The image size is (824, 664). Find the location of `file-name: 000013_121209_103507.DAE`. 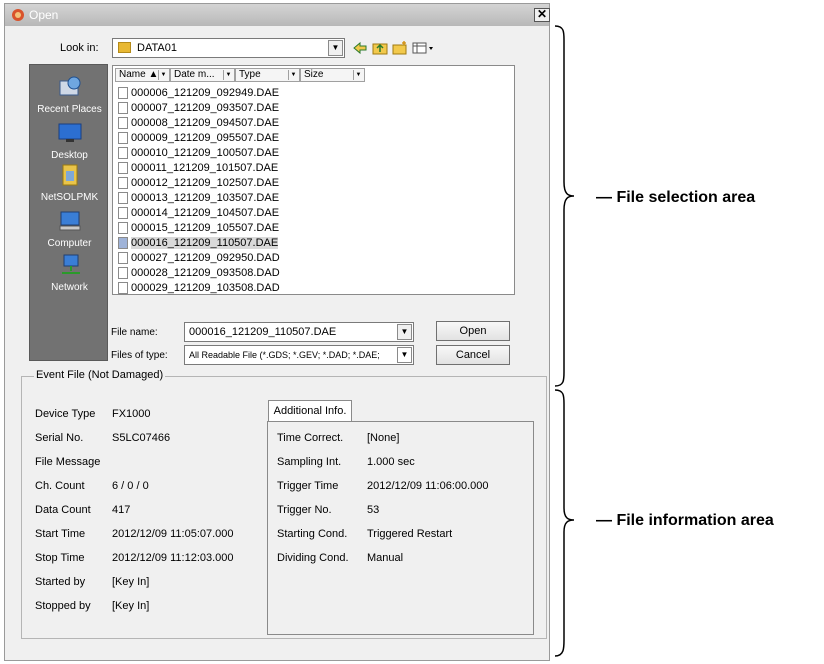

file-name: 000013_121209_103507.DAE is located at coordinates (205, 198).